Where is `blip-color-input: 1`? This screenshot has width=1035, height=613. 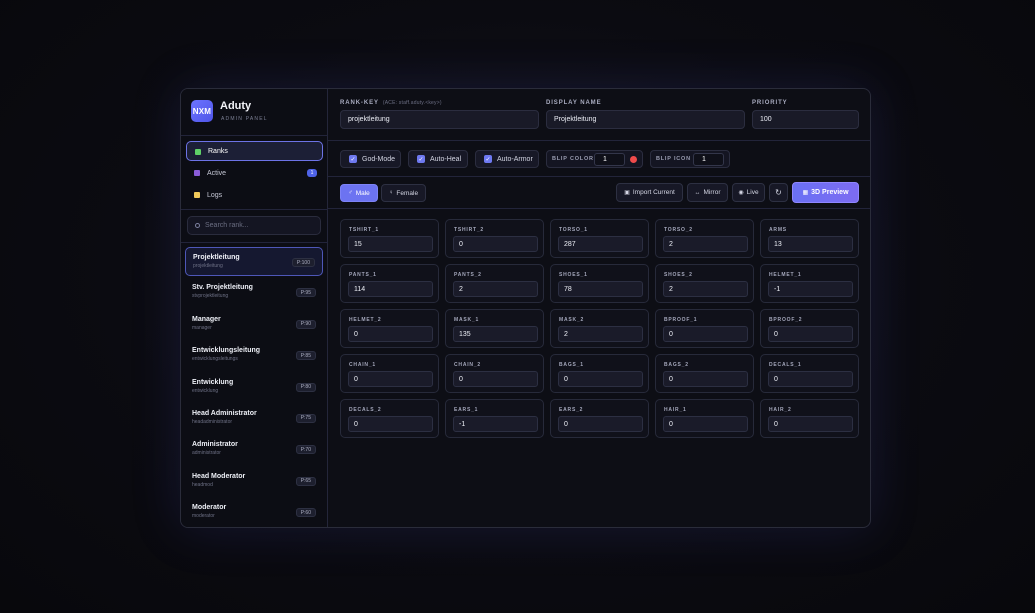 blip-color-input: 1 is located at coordinates (609, 159).